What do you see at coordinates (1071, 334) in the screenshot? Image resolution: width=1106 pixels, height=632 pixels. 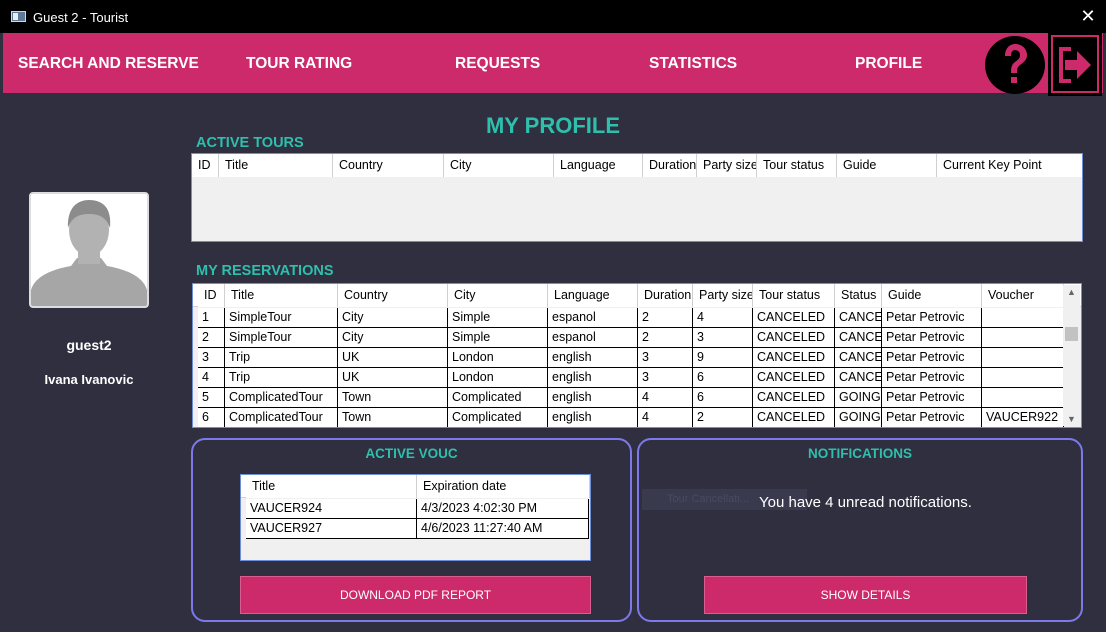 I see `scrollbar-thumb` at bounding box center [1071, 334].